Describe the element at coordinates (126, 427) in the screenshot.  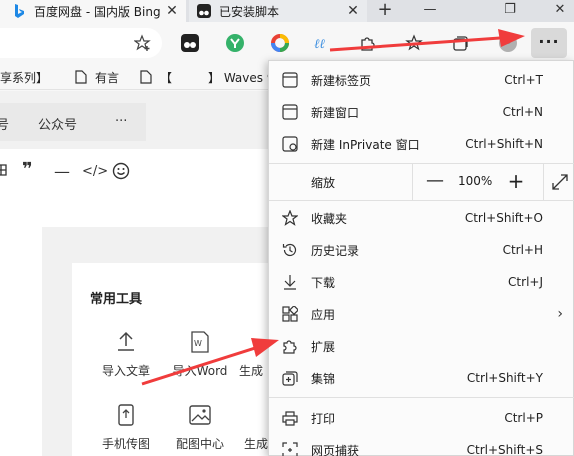
I see `tool-phone-image: 手机传图` at that location.